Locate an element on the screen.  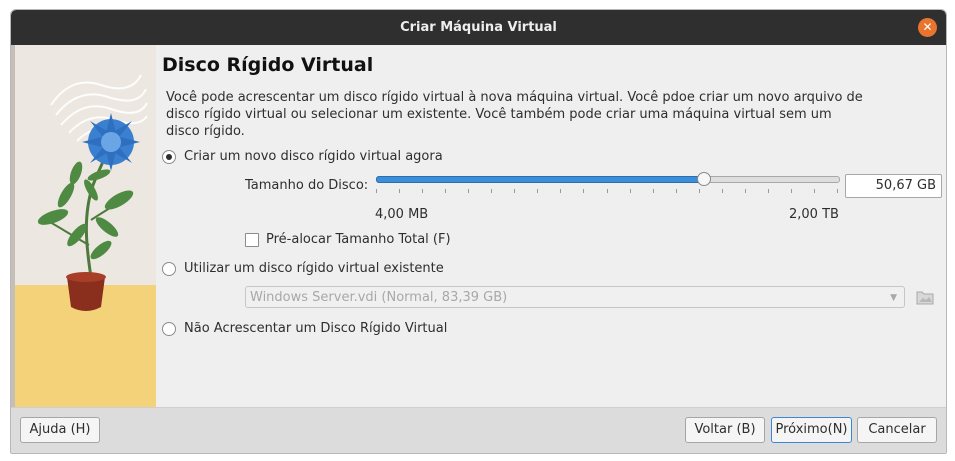
flower-pot-illustration is located at coordinates (83, 226).